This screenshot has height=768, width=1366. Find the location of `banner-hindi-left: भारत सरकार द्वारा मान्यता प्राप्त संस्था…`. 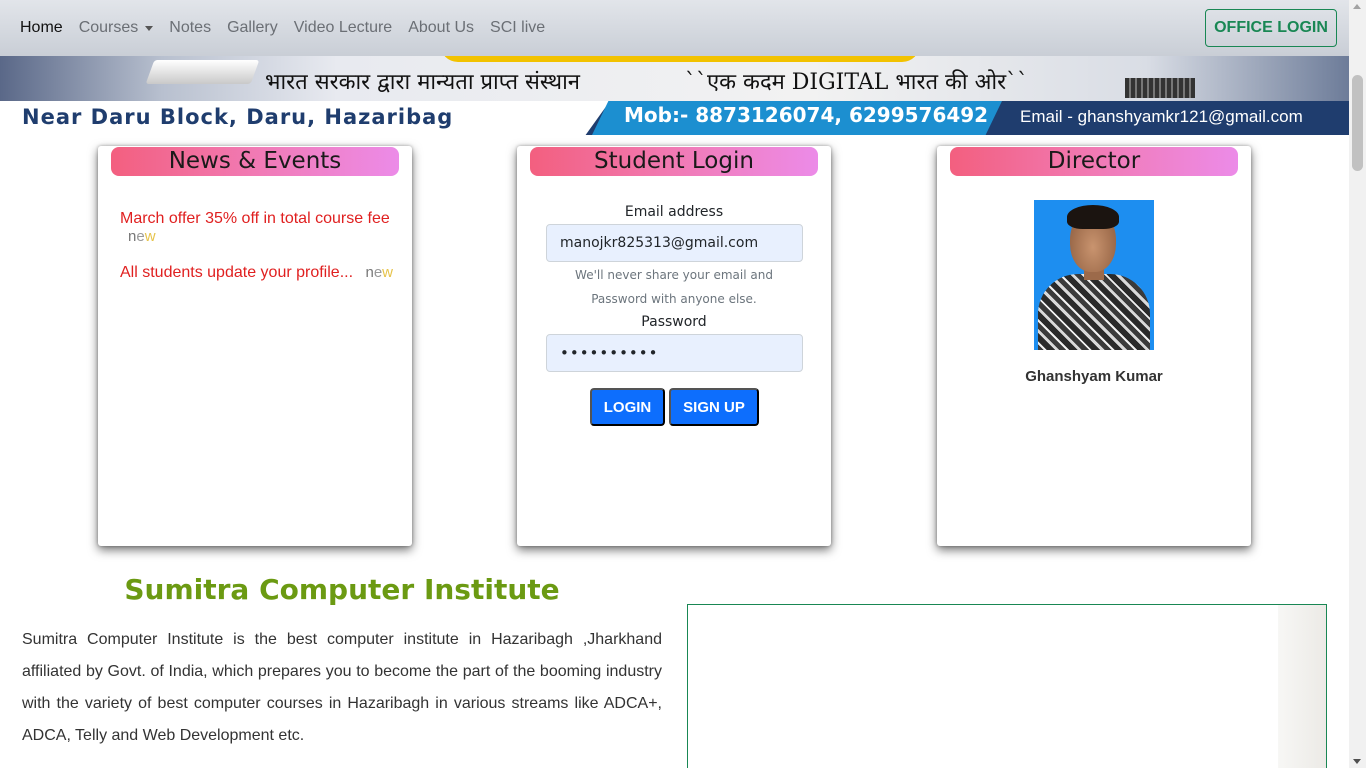

banner-hindi-left: भारत सरकार द्वारा मान्यता प्राप्त संस्था… is located at coordinates (423, 82).